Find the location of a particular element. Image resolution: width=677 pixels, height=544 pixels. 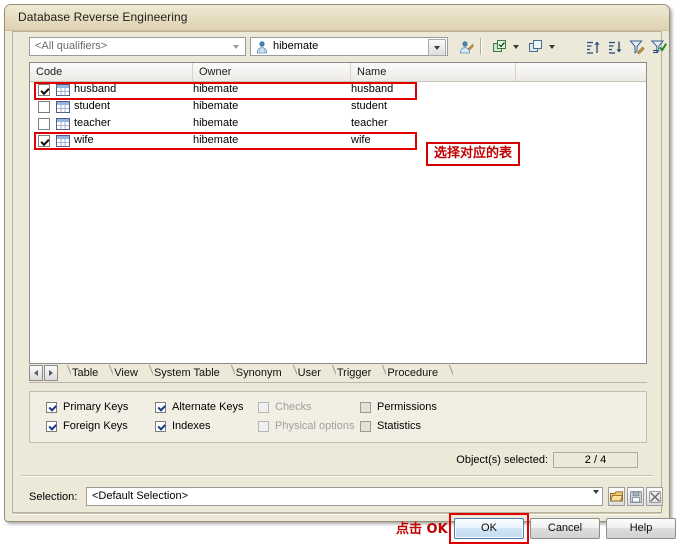

row-code: husband is located at coordinates (95, 89).